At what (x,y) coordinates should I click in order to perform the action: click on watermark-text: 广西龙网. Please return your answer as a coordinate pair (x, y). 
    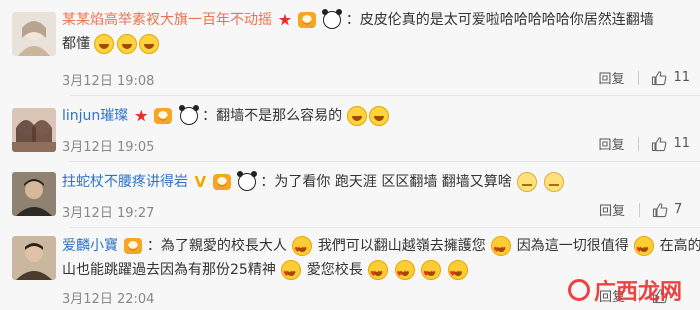
    Looking at the image, I should click on (637, 292).